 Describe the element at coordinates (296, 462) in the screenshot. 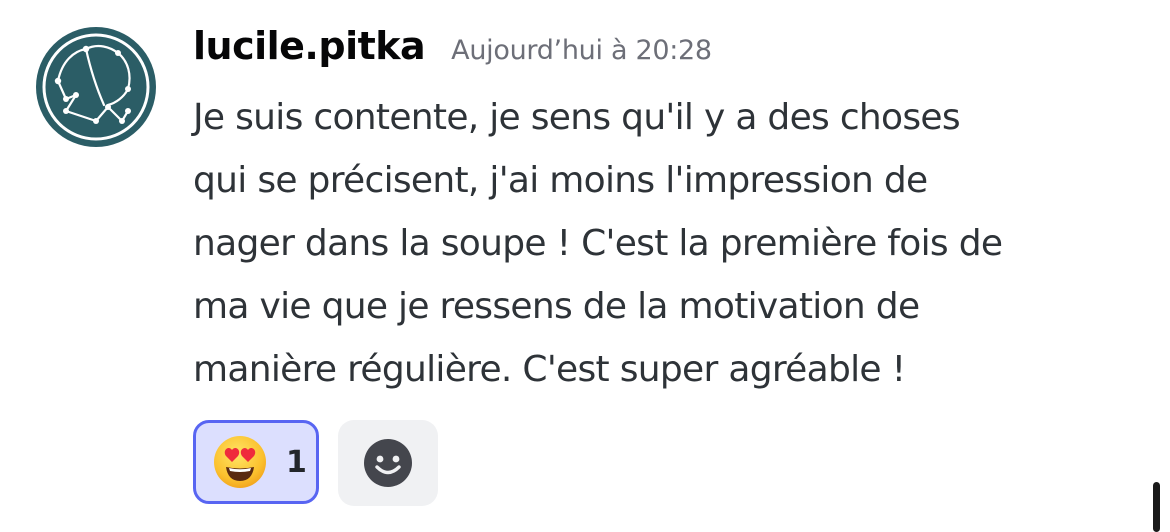

I see `reaction-count: 1` at that location.